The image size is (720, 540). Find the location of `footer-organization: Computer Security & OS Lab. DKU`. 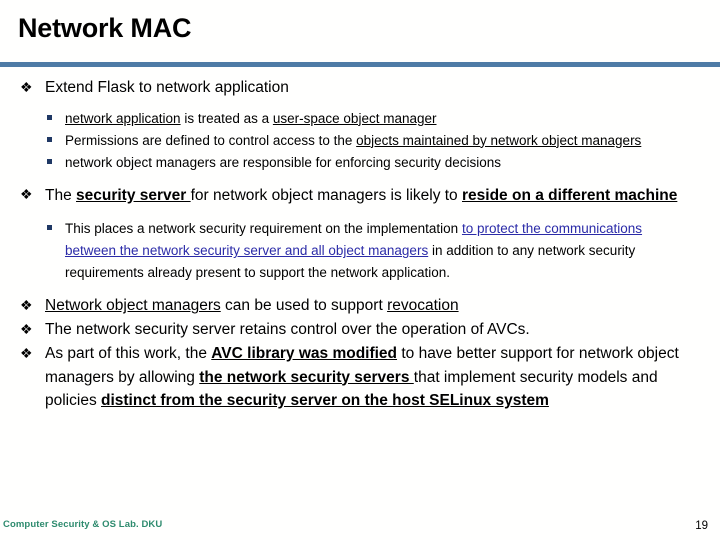

footer-organization: Computer Security & OS Lab. DKU is located at coordinates (83, 524).